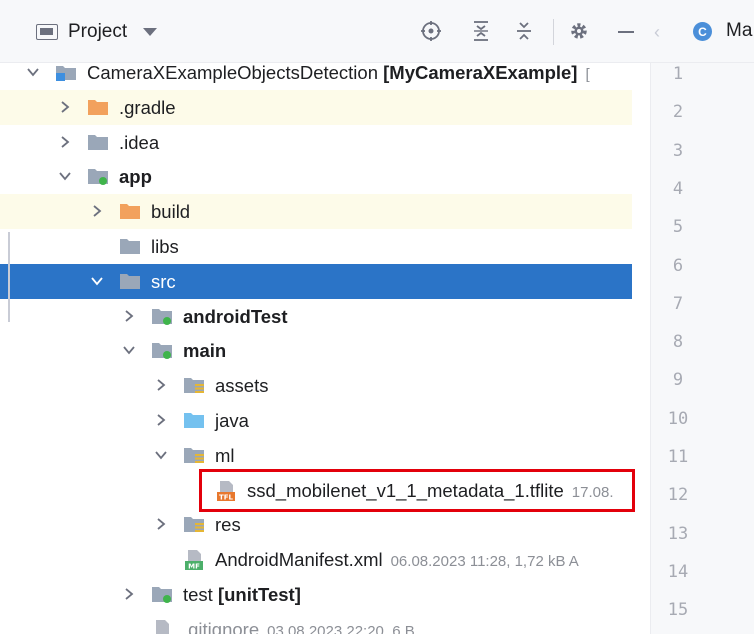 The width and height of the screenshot is (754, 634). What do you see at coordinates (325, 142) in the screenshot?
I see `tree-row-idea: .idea` at bounding box center [325, 142].